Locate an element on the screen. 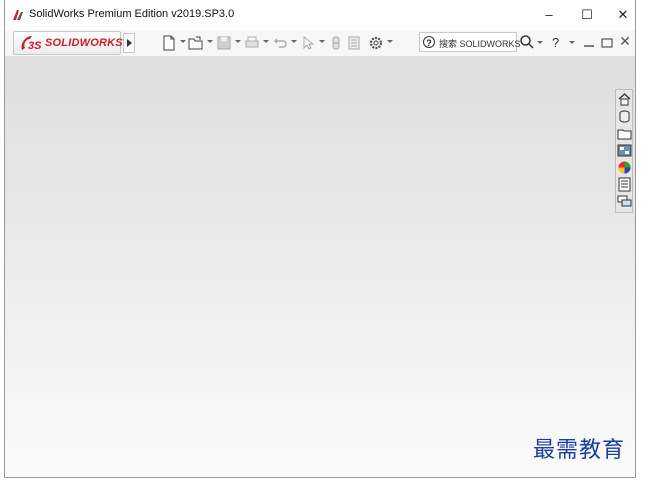 This screenshot has width=656, height=480. rebuild-icon is located at coordinates (336, 43).